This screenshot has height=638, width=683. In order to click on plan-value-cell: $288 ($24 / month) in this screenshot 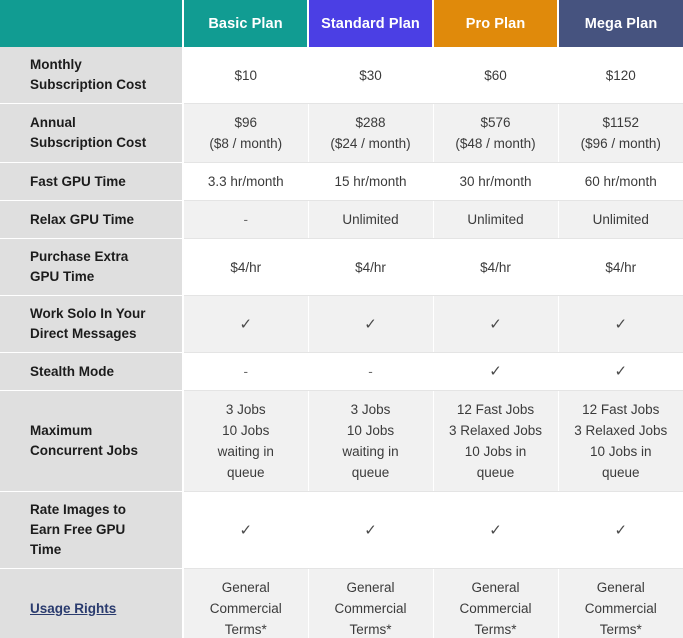, I will do `click(371, 133)`.